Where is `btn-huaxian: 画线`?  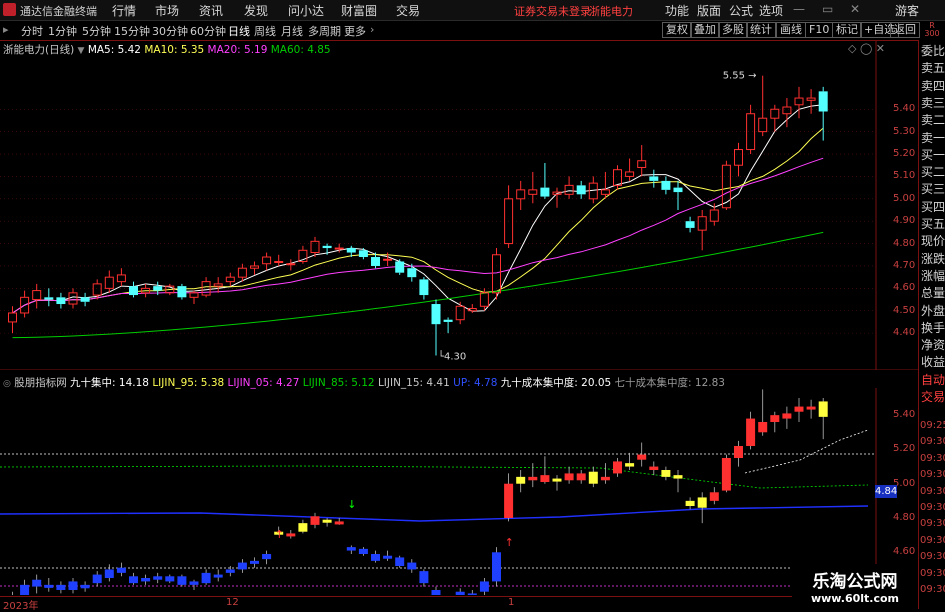
btn-huaxian: 画线 is located at coordinates (791, 30).